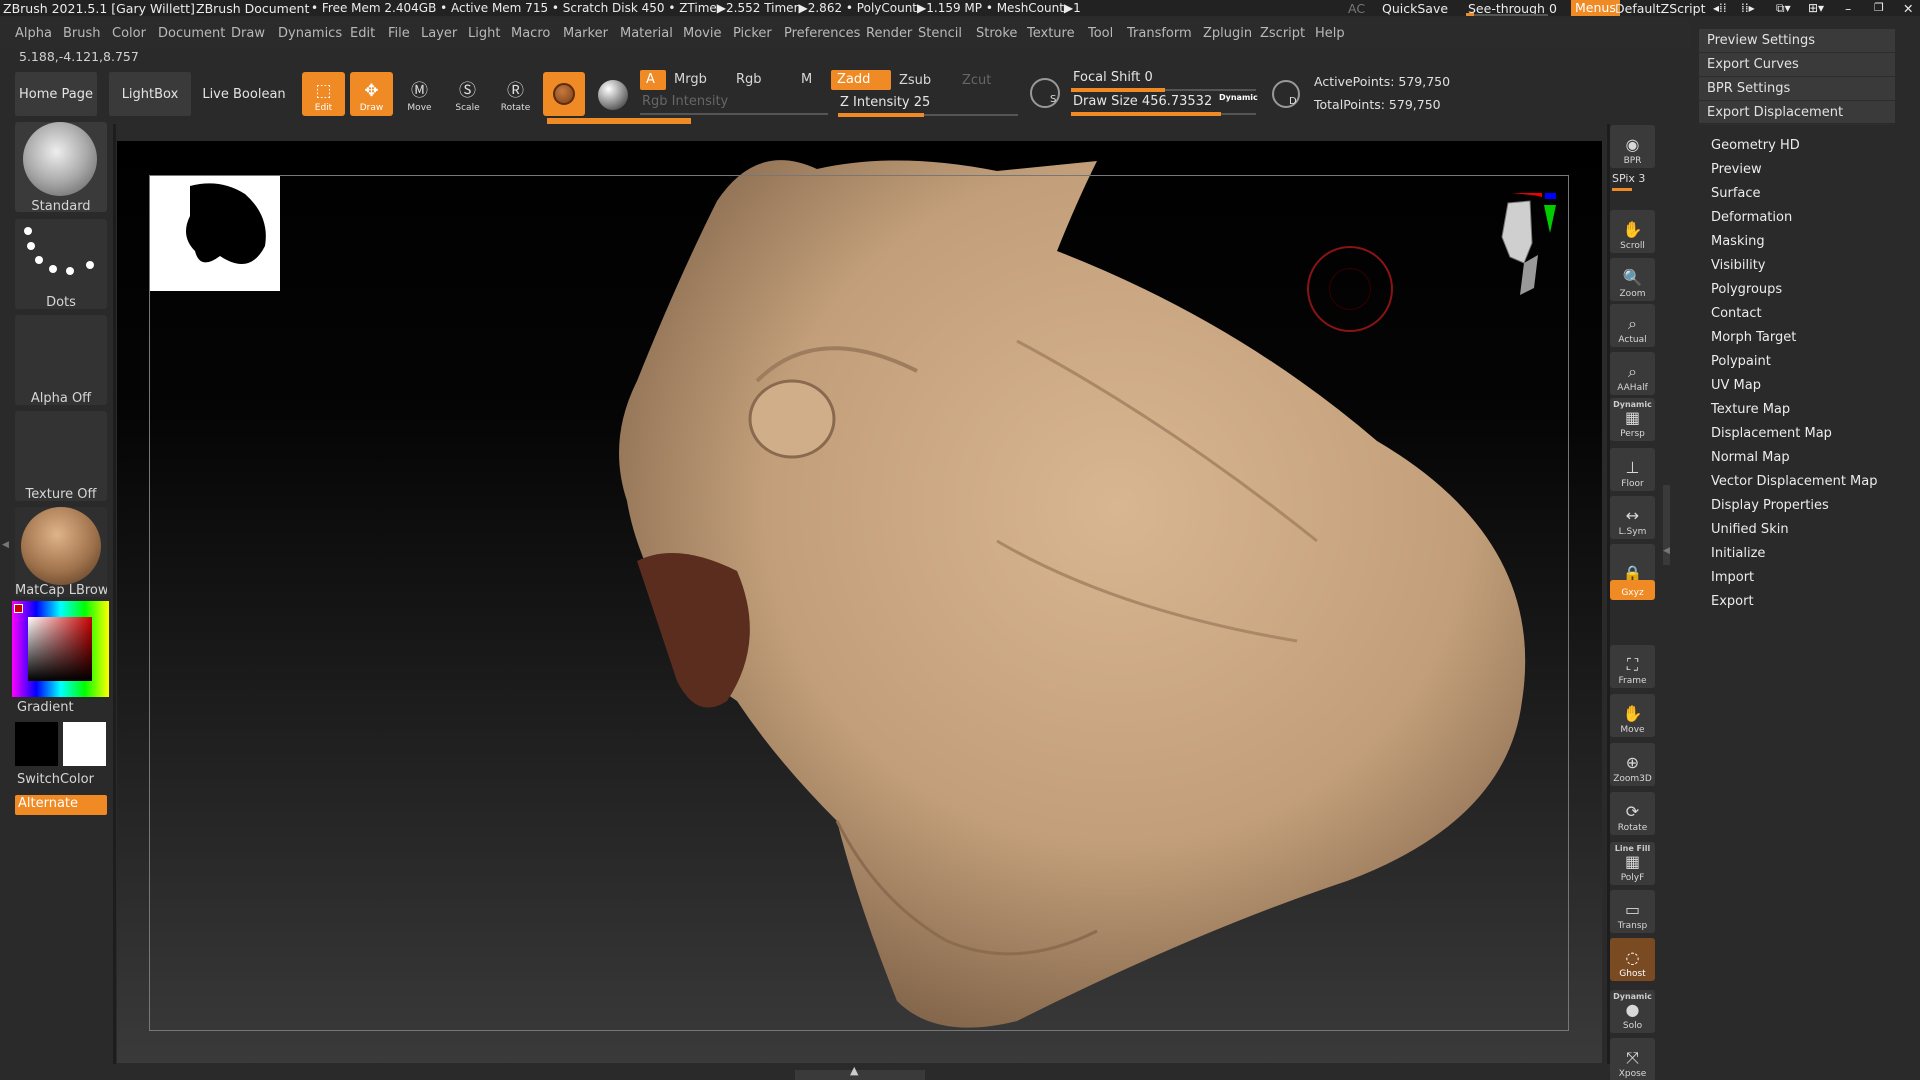  I want to click on subpalette-masking: Masking, so click(1738, 241).